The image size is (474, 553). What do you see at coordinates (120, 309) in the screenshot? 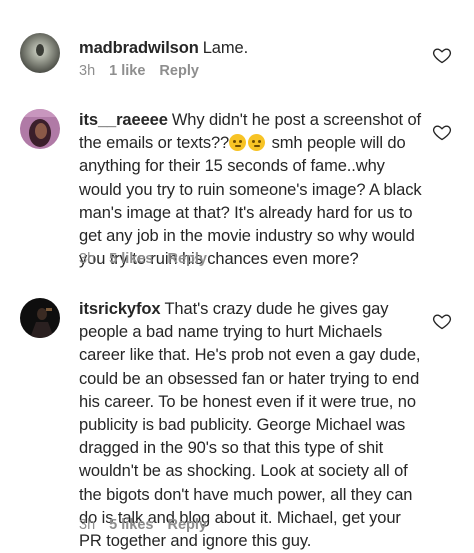
I see `comment-username: itsrickyfox` at bounding box center [120, 309].